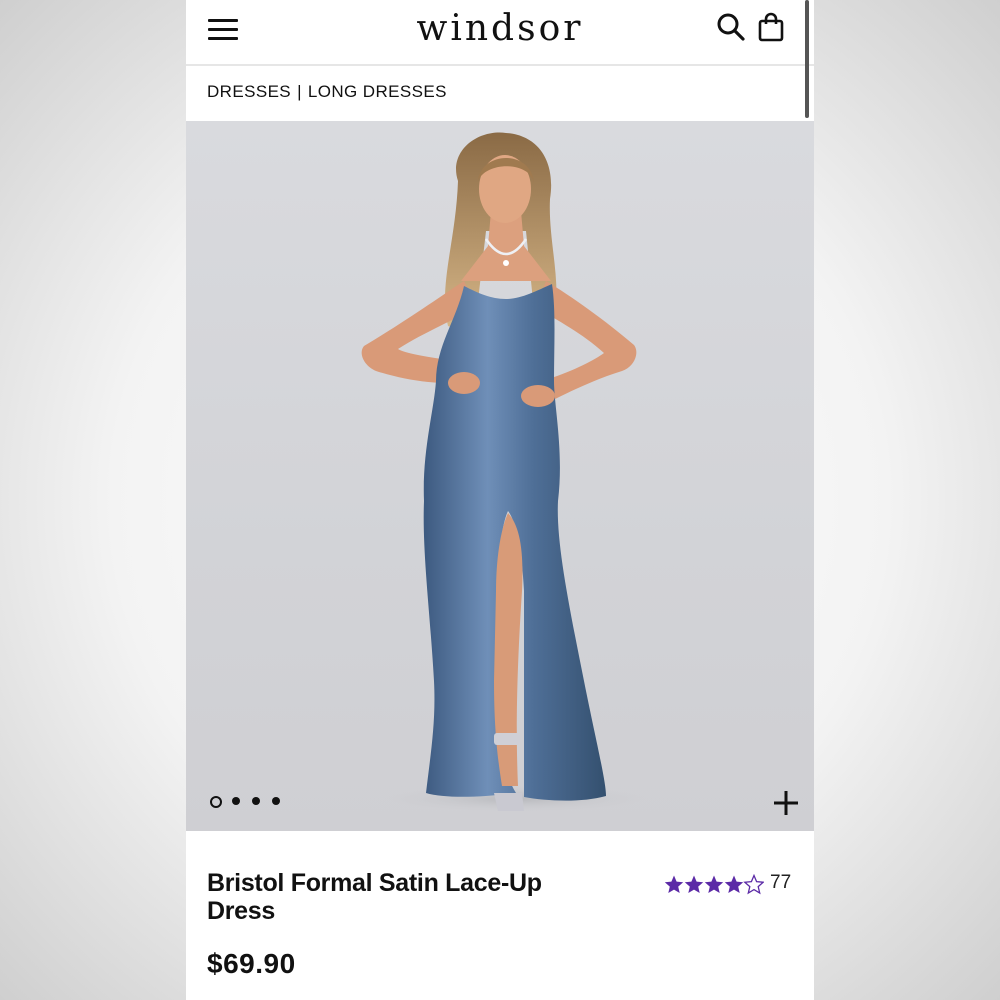 This screenshot has width=1000, height=1000. I want to click on breadcrumb-dresses: DRESSES, so click(249, 91).